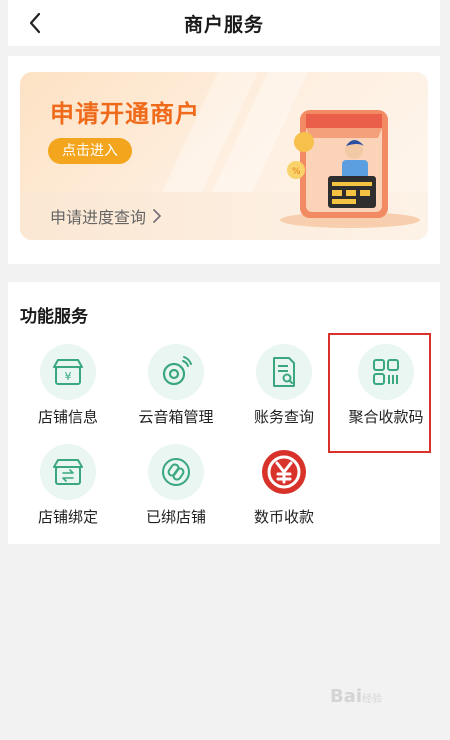  I want to click on service-bill-query: 账务查询, so click(284, 392).